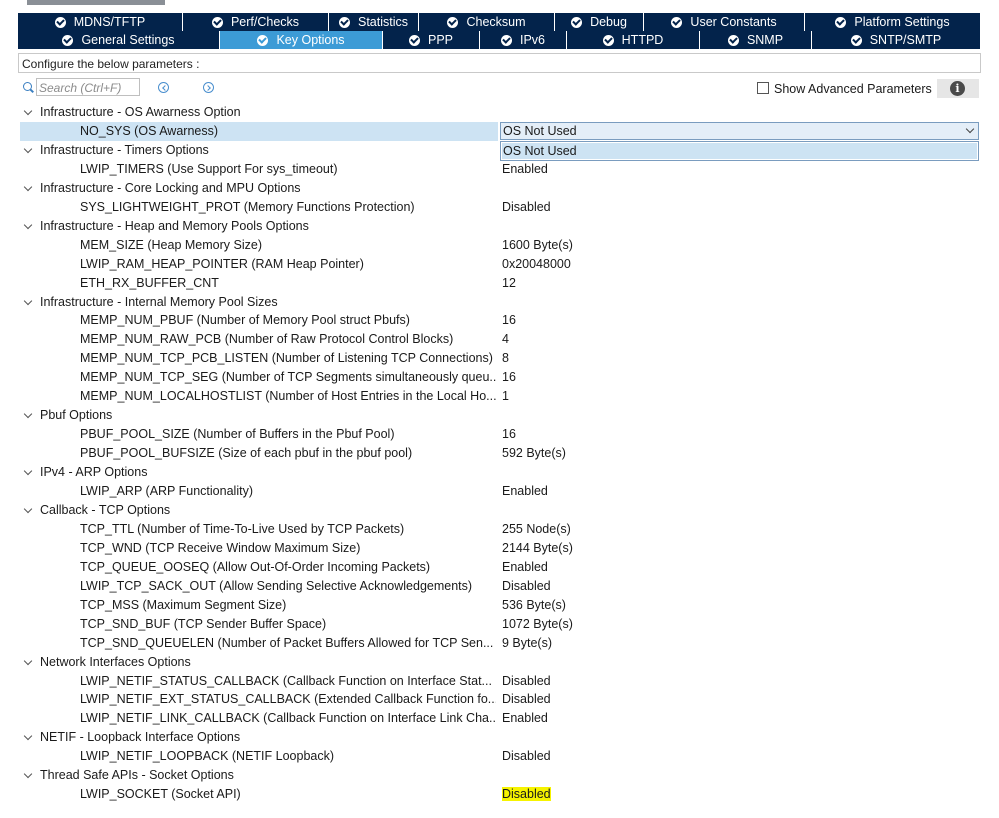 The width and height of the screenshot is (999, 818). Describe the element at coordinates (739, 151) in the screenshot. I see `dropdown-option: OS Not Used` at that location.